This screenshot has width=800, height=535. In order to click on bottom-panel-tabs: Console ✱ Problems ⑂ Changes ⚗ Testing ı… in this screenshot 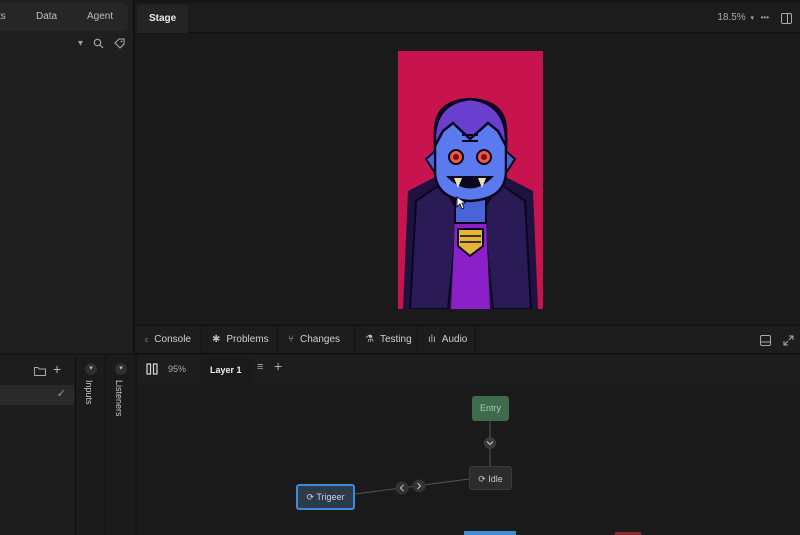, I will do `click(467, 339)`.